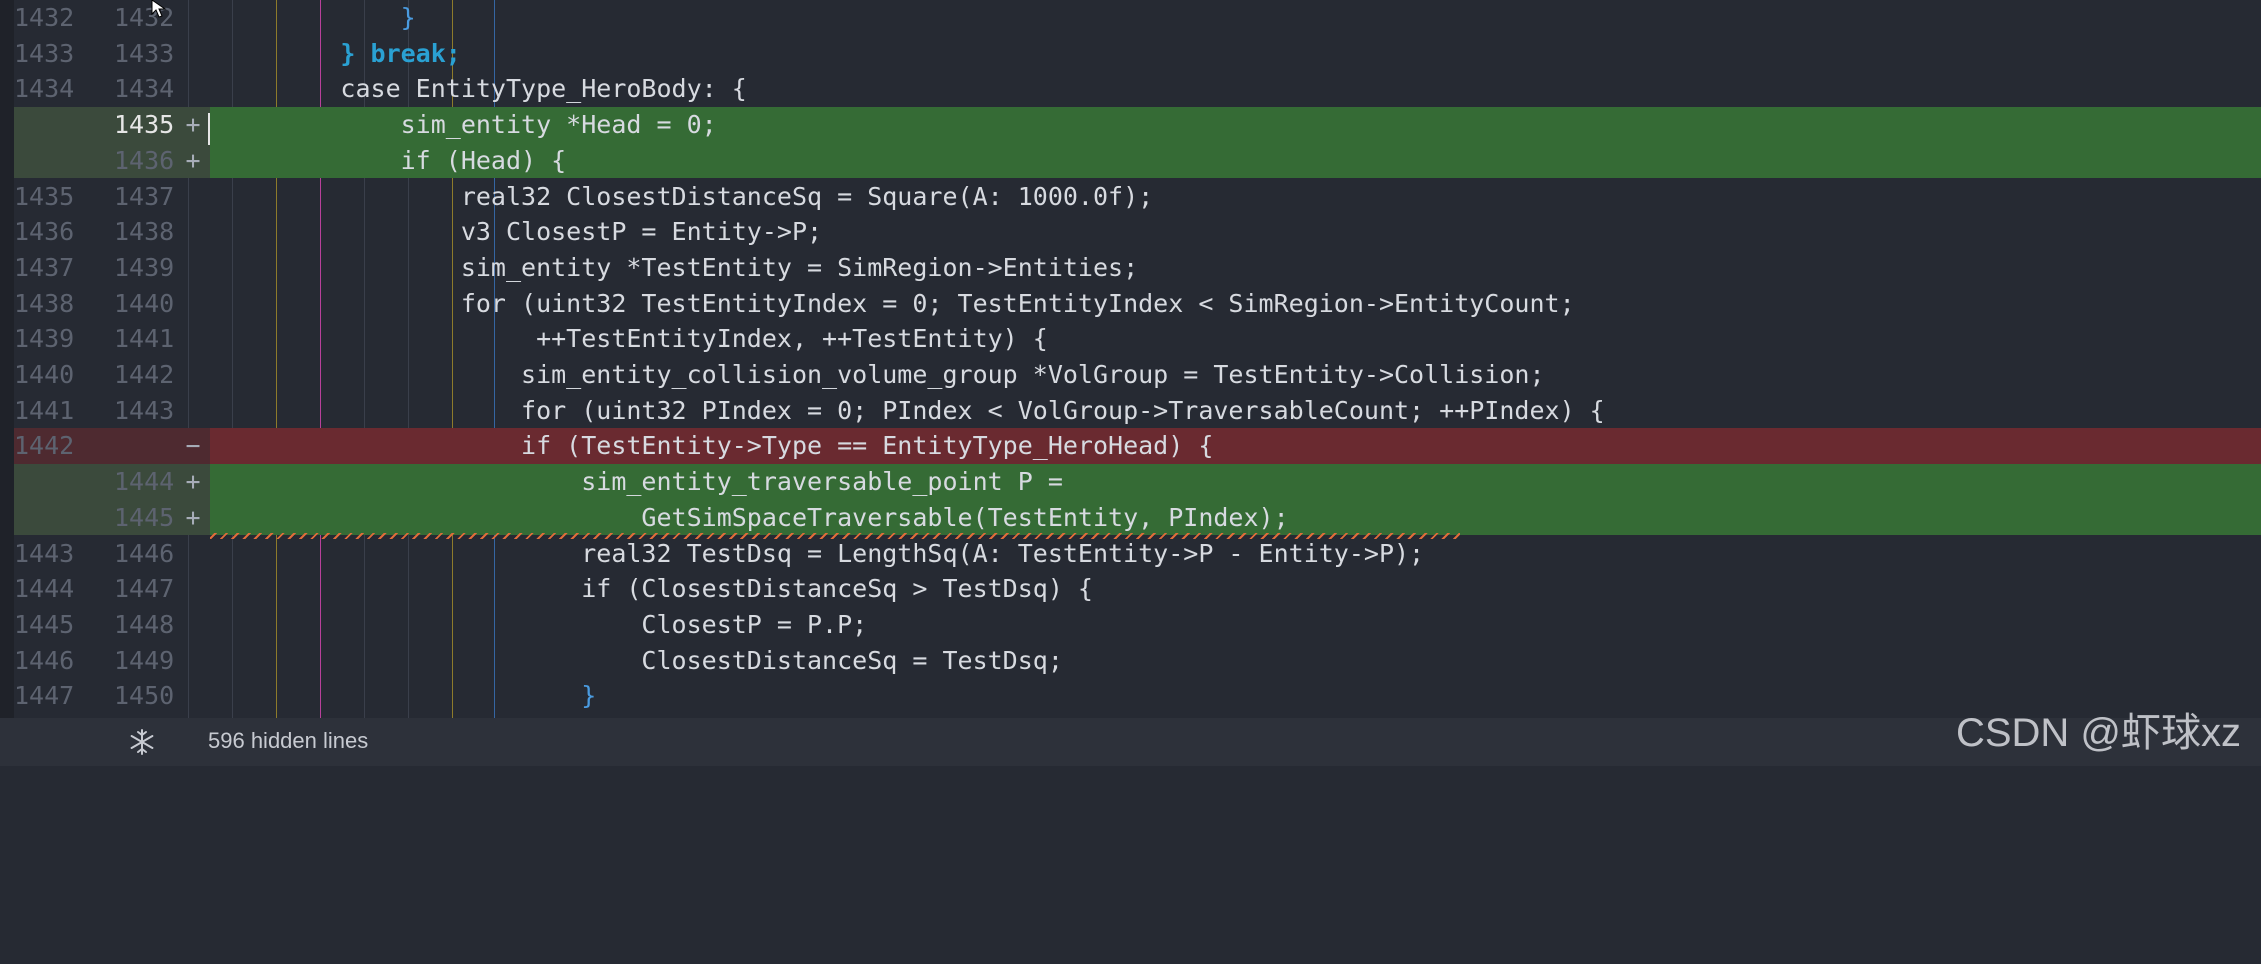  What do you see at coordinates (44, 589) in the screenshot?
I see `old-line-number: 1444` at bounding box center [44, 589].